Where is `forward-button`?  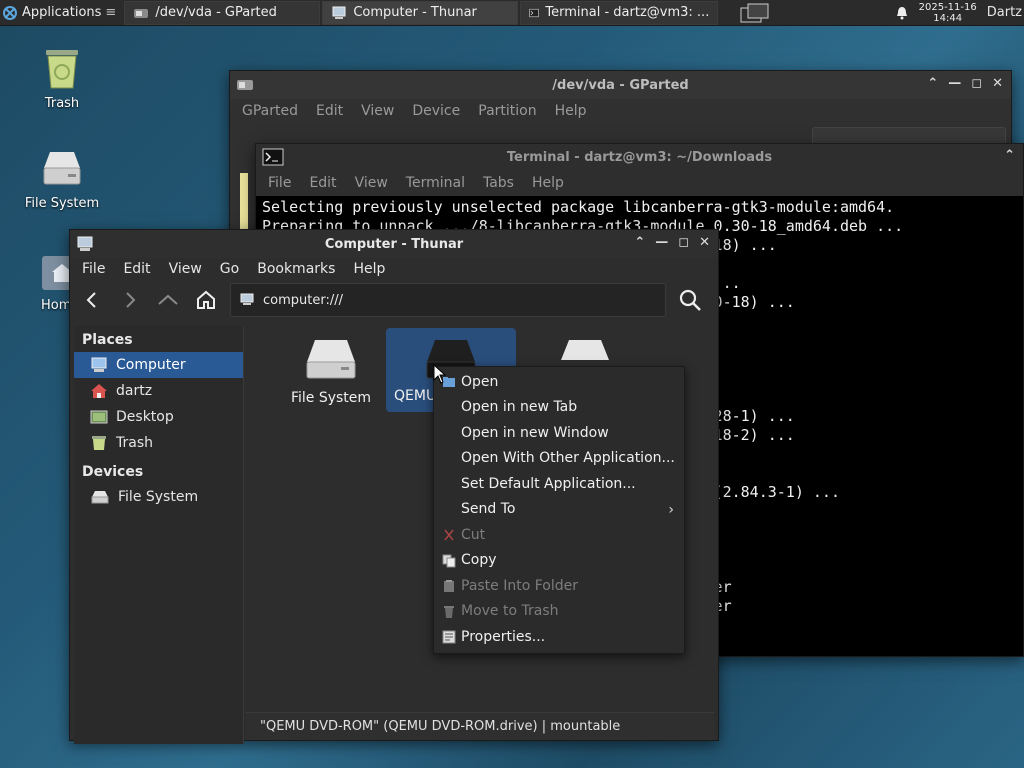 forward-button is located at coordinates (130, 300).